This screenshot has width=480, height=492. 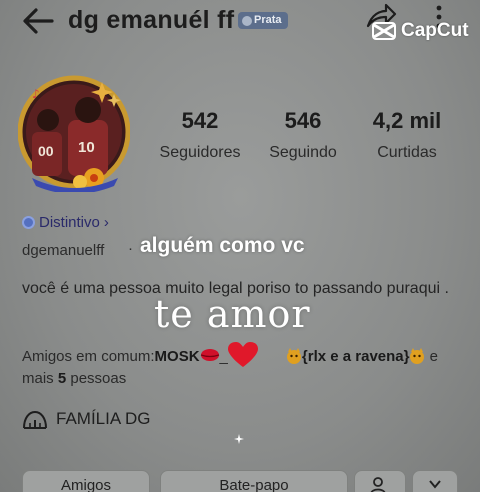 I want to click on chat-button-label: Bate-papo, so click(x=254, y=484).